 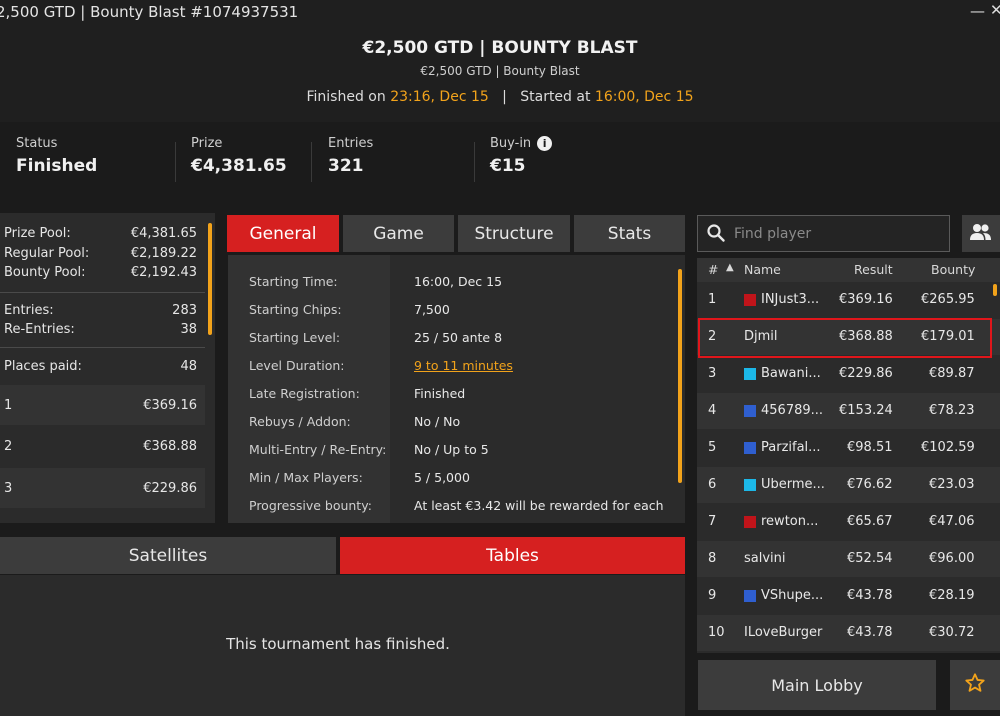 What do you see at coordinates (730, 267) in the screenshot?
I see `sort-icon: ▲` at bounding box center [730, 267].